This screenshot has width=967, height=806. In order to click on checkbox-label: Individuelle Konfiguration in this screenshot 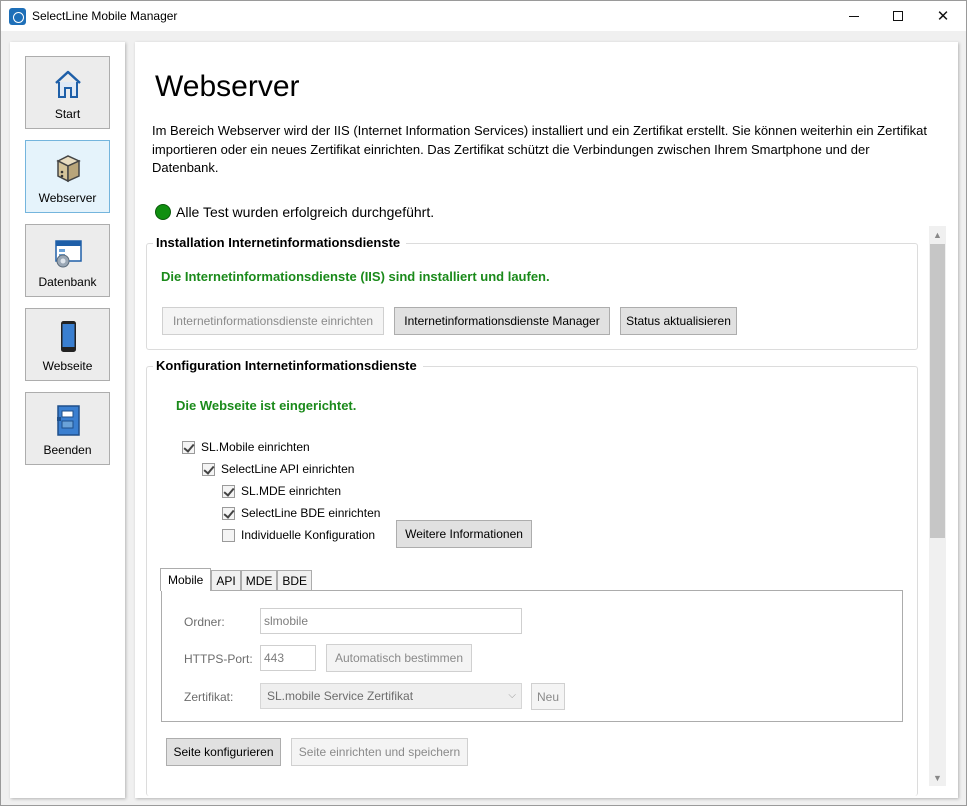, I will do `click(308, 535)`.